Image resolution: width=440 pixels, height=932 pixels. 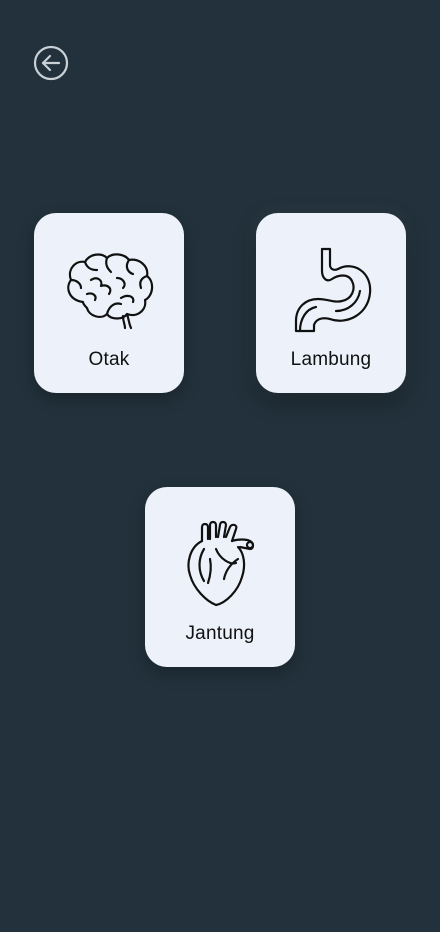 I want to click on organ-label-otak: Otak, so click(x=109, y=359).